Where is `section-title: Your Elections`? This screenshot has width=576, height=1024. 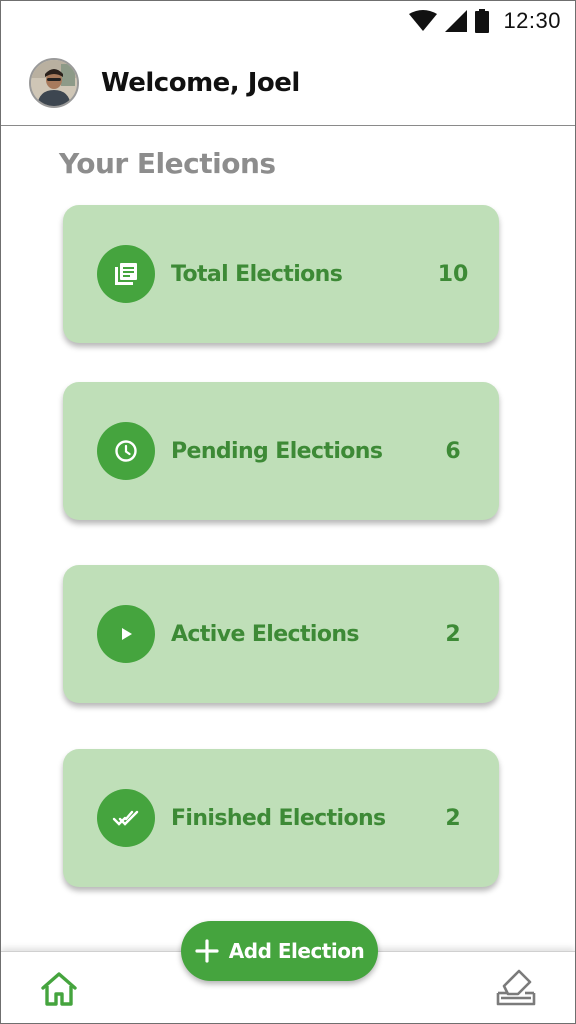
section-title: Your Elections is located at coordinates (167, 163).